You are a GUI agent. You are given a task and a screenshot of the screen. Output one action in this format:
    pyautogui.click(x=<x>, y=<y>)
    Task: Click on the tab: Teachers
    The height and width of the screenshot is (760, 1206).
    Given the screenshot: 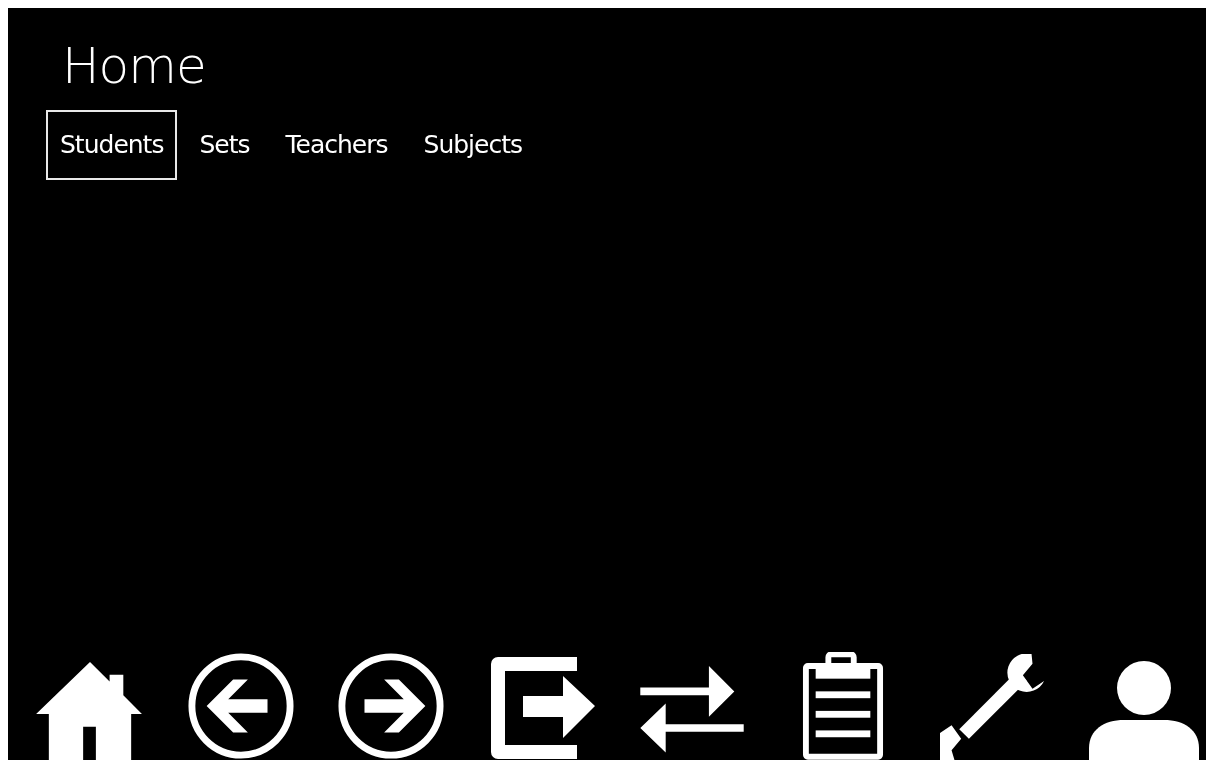 What is the action you would take?
    pyautogui.click(x=336, y=145)
    